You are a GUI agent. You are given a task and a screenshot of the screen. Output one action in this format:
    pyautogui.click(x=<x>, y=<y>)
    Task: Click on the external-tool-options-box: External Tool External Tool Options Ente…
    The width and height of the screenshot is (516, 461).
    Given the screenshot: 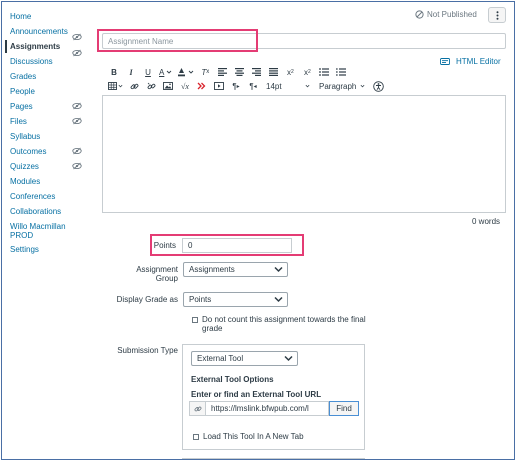 What is the action you would take?
    pyautogui.click(x=273, y=397)
    